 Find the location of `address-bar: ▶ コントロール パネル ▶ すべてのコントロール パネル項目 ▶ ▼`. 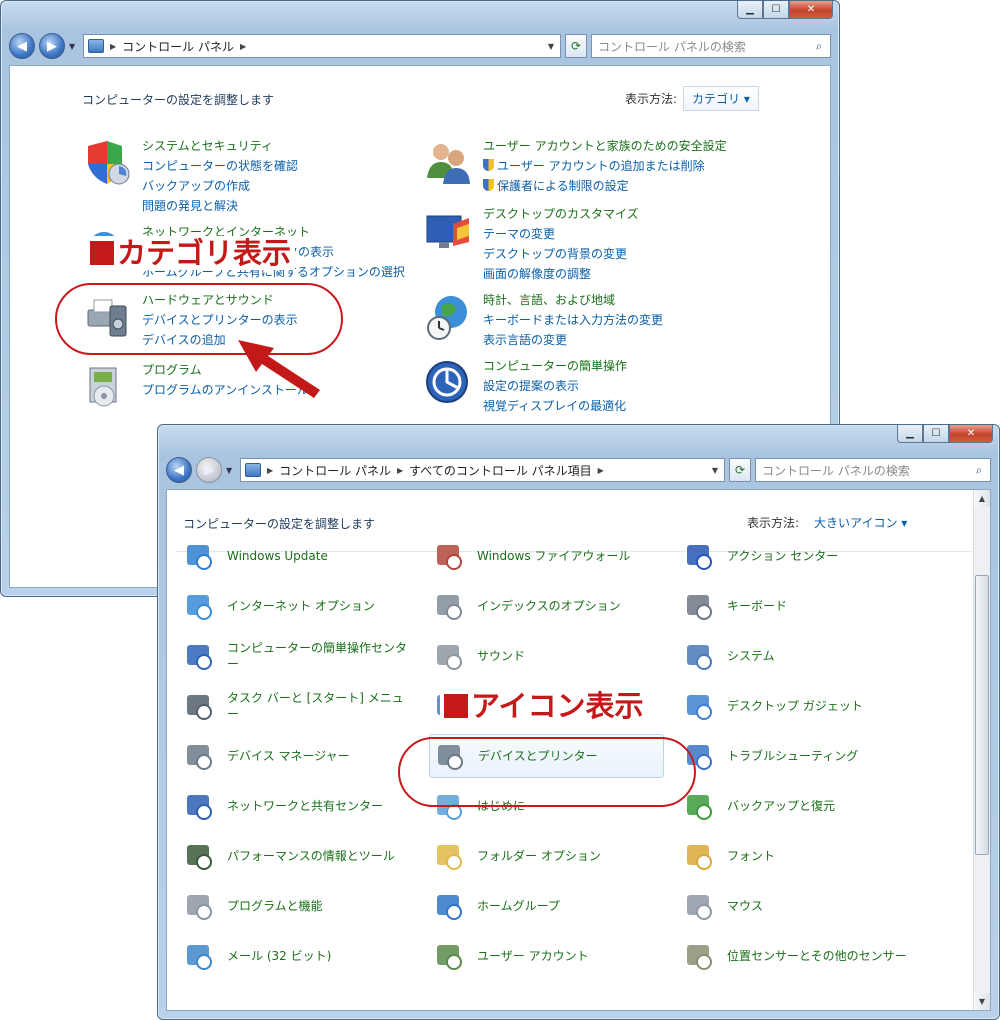

address-bar: ▶ コントロール パネル ▶ すべてのコントロール パネル項目 ▶ ▼ is located at coordinates (482, 470).